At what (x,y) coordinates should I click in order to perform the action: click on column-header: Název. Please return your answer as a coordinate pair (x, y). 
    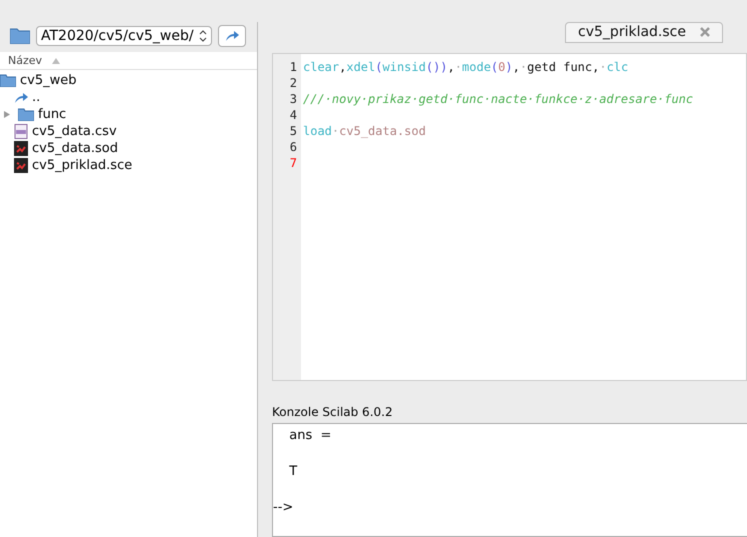
    Looking at the image, I should click on (128, 61).